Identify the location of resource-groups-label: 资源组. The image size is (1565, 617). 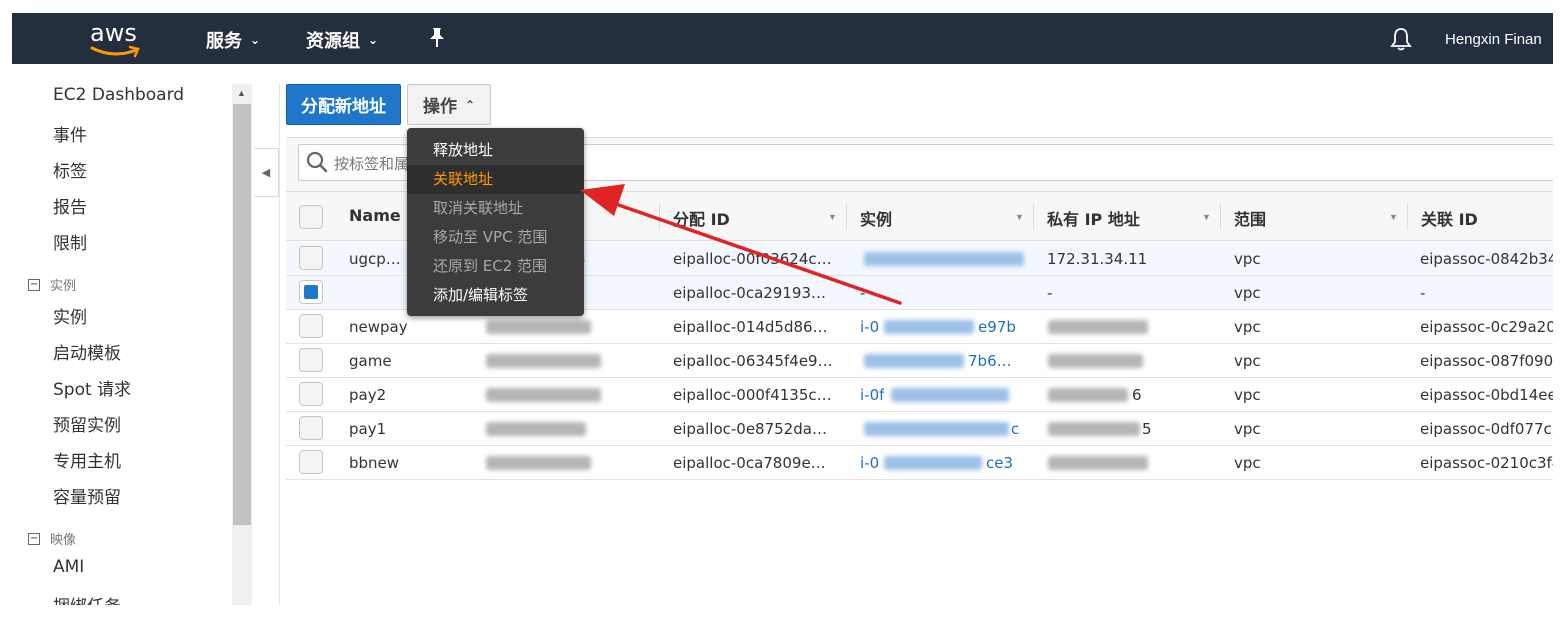
(333, 41).